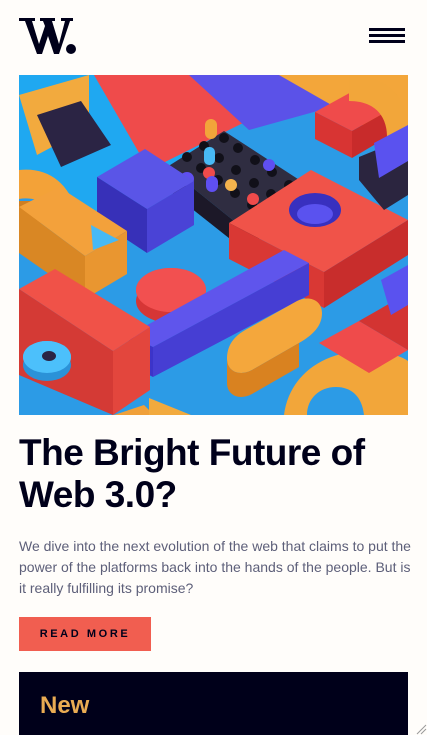 This screenshot has width=427, height=735. Describe the element at coordinates (65, 705) in the screenshot. I see `new-section-heading: New` at that location.